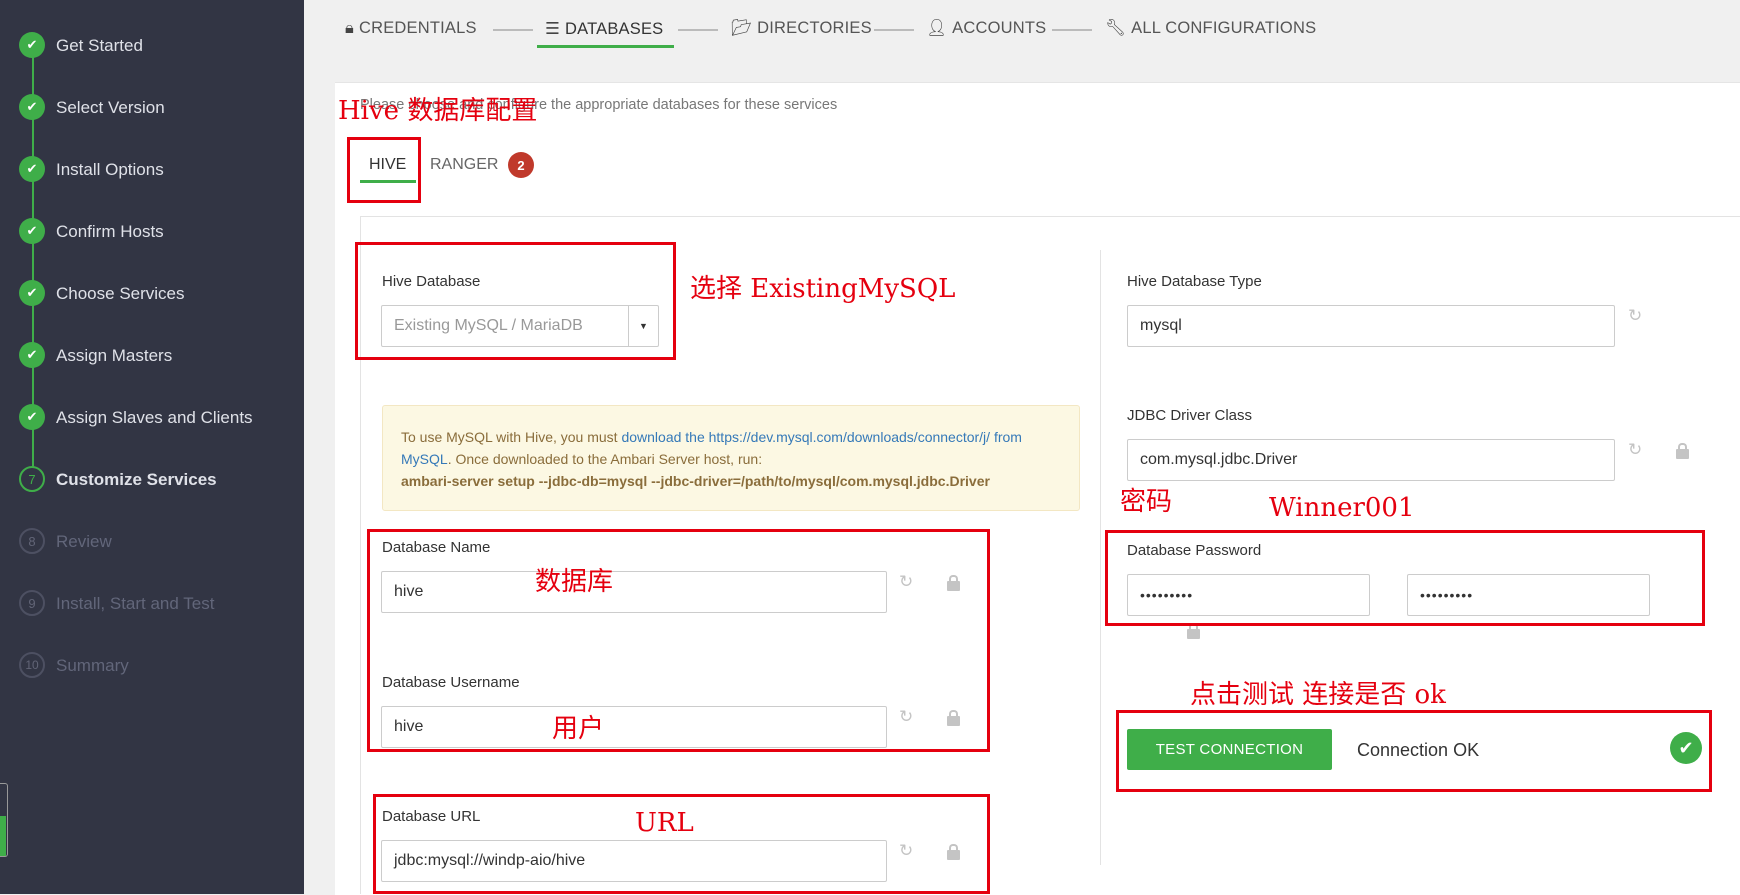 This screenshot has width=1740, height=895. I want to click on step-assign-slaves: ✔ Assign Slaves and Clients, so click(152, 420).